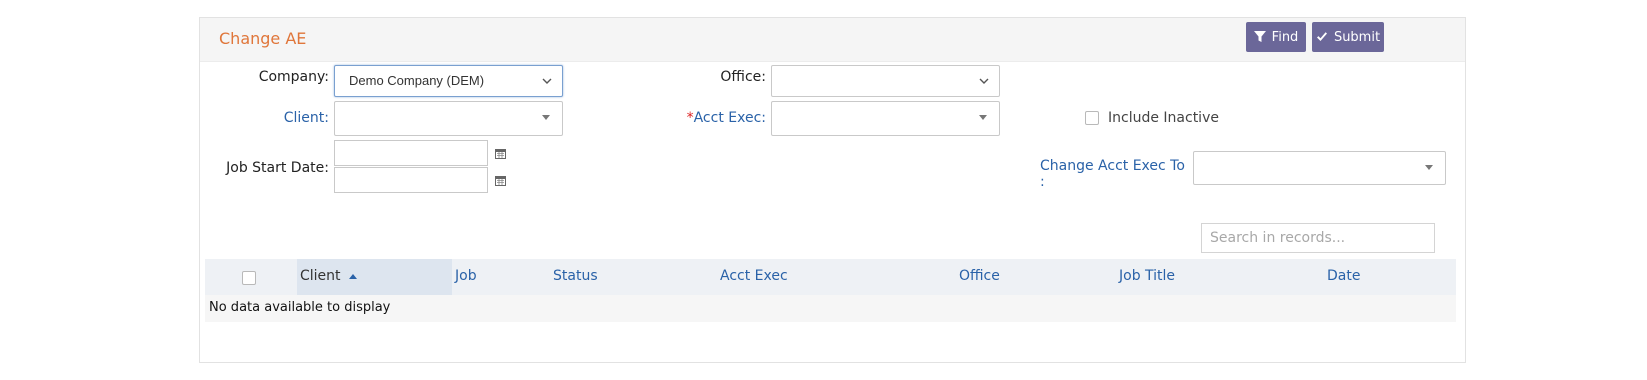 The image size is (1647, 380). What do you see at coordinates (1343, 276) in the screenshot?
I see `column-header-date: Date` at bounding box center [1343, 276].